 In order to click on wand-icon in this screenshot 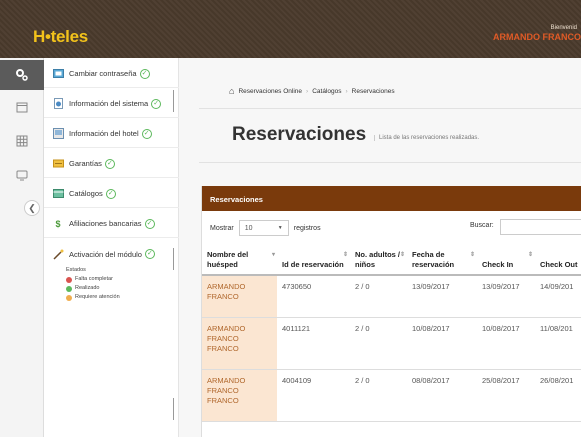, I will do `click(58, 254)`.